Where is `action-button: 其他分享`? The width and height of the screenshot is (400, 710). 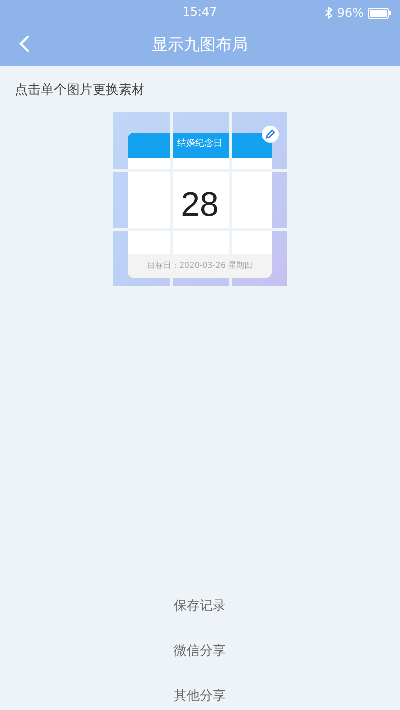 action-button: 其他分享 is located at coordinates (200, 692).